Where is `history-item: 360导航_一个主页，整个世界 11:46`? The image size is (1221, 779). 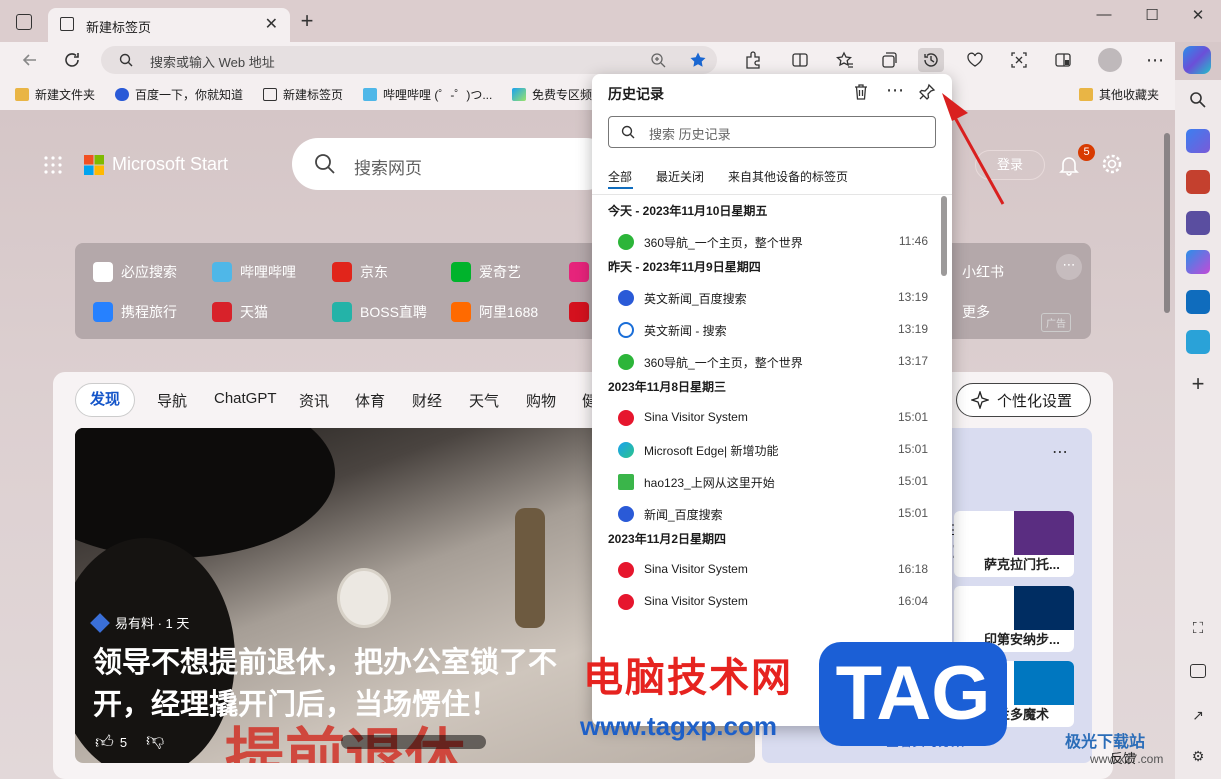 history-item: 360导航_一个主页，整个世界 11:46 is located at coordinates (764, 242).